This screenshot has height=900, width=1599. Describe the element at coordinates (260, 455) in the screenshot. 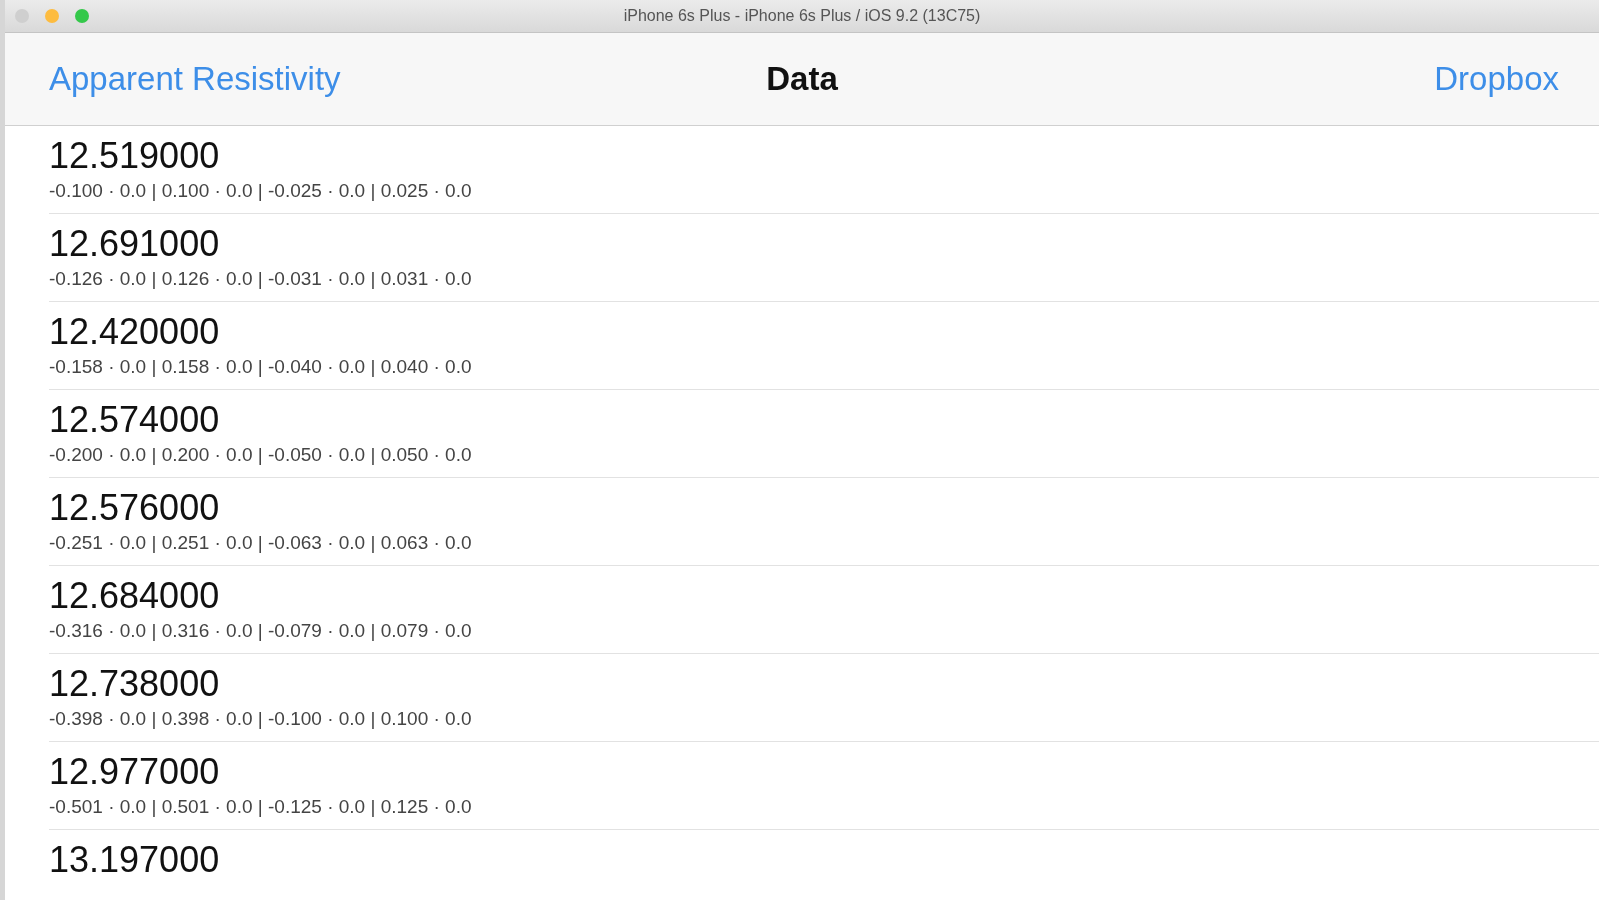

I see `electrode-spacing: -0.200 · 0.0 | 0.200 · 0.0 | -0.050 · 0.0 | 0.050 · 0.0` at that location.